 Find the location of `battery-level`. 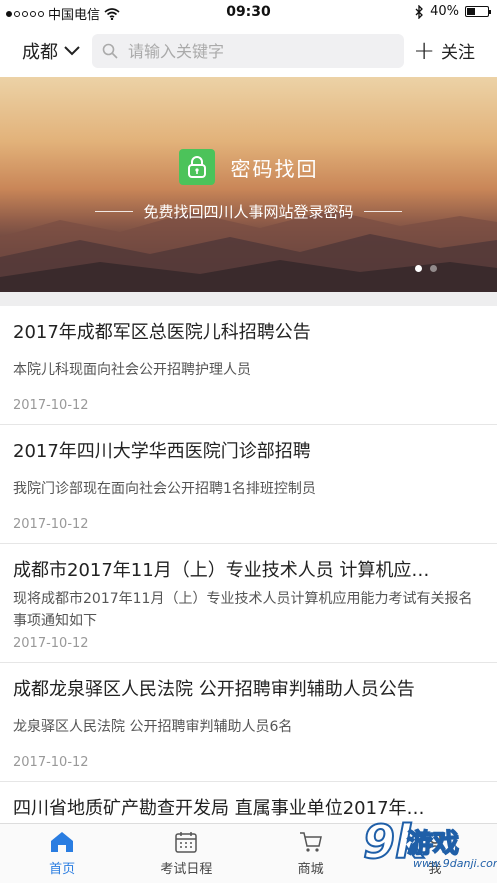

battery-level is located at coordinates (471, 11).